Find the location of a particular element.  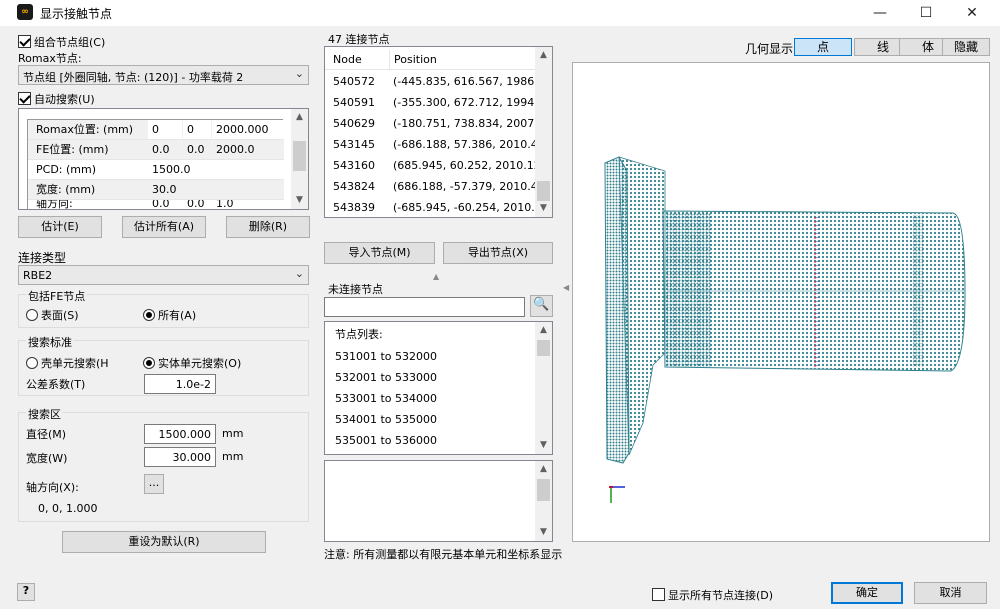

combine-group-checkbox: 组合节点组(C) is located at coordinates (61, 42).